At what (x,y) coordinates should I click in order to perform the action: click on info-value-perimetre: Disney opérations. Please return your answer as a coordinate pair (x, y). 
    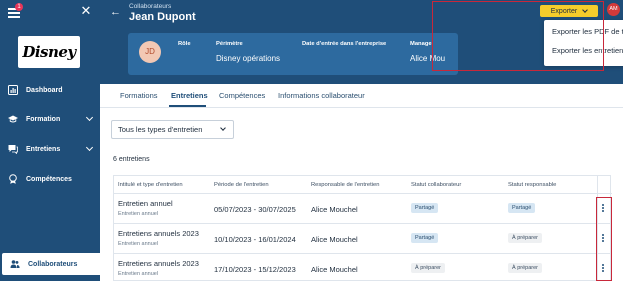
    Looking at the image, I should click on (248, 58).